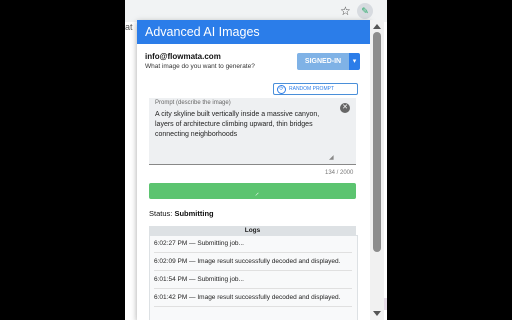 The height and width of the screenshot is (320, 512). What do you see at coordinates (161, 213) in the screenshot?
I see `status-label: Status:` at bounding box center [161, 213].